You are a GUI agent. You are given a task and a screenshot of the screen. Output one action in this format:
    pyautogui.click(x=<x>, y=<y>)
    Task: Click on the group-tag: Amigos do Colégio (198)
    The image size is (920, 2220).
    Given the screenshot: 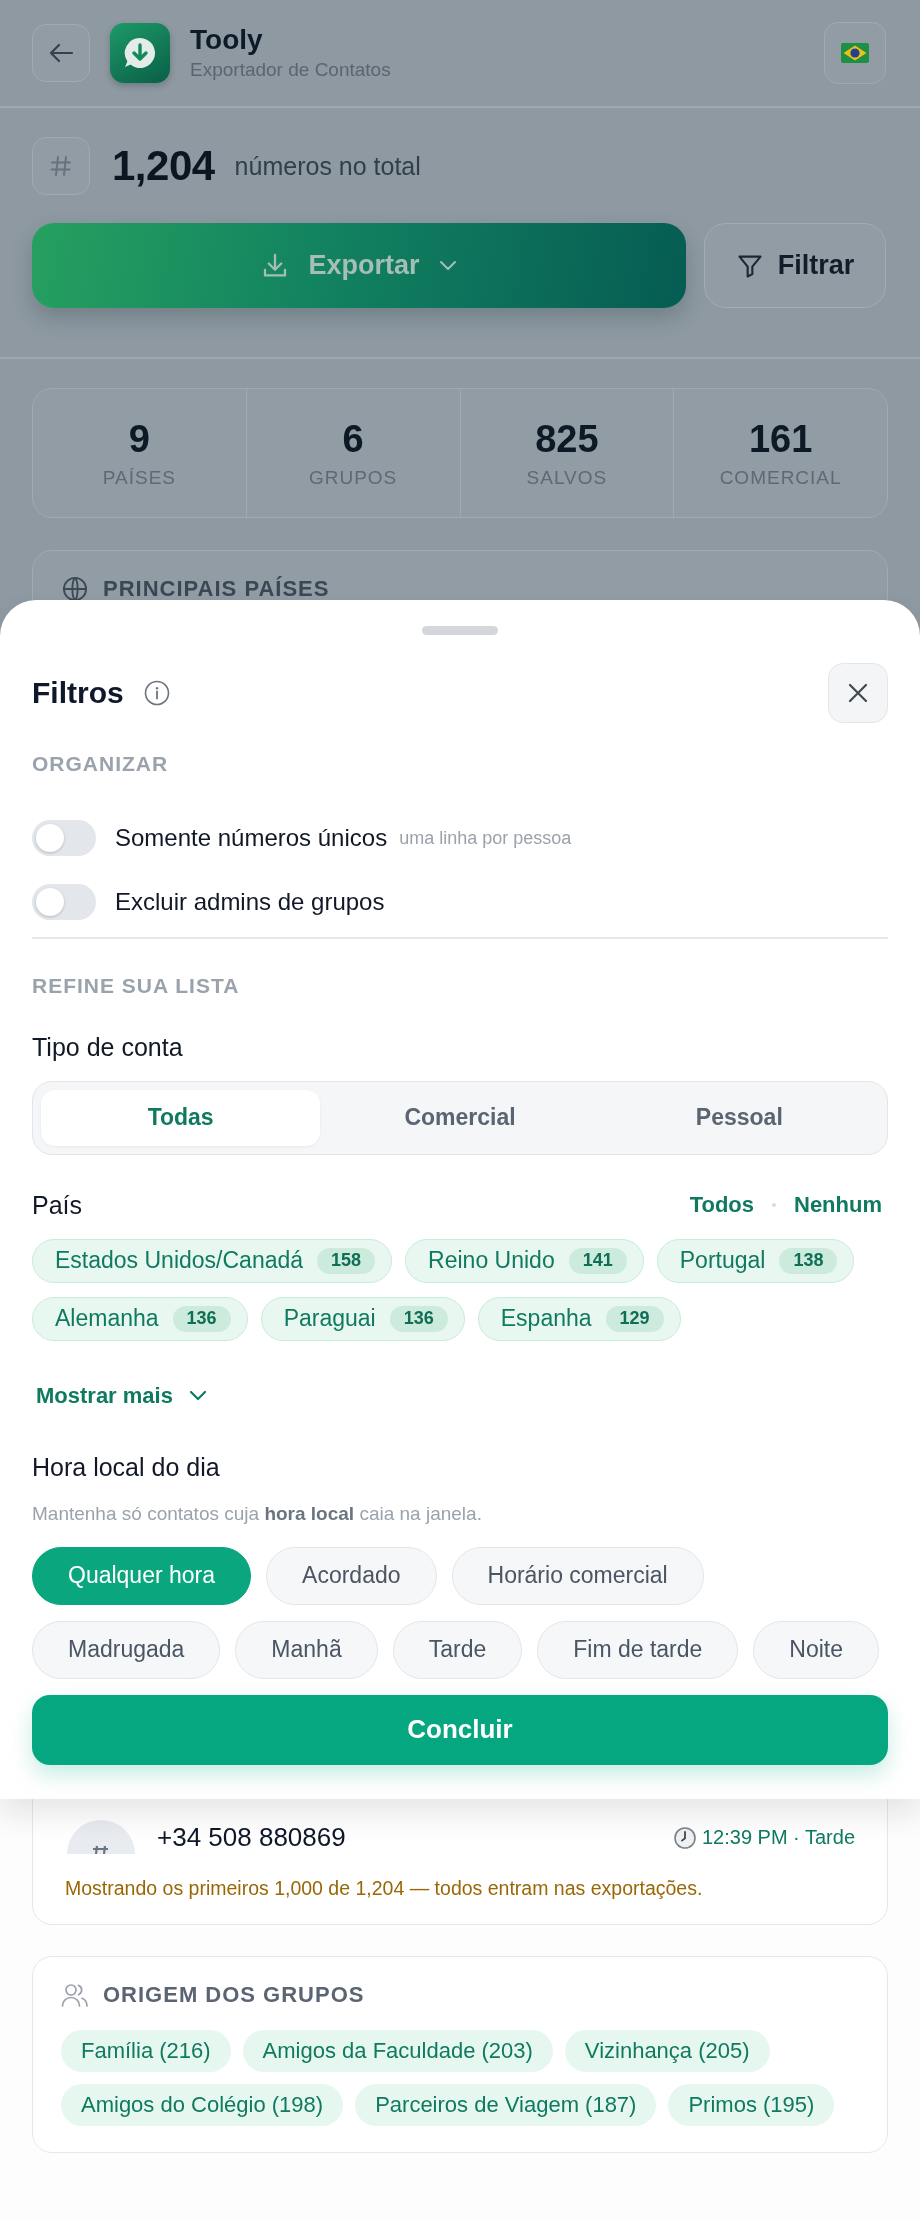 What is the action you would take?
    pyautogui.click(x=202, y=2104)
    